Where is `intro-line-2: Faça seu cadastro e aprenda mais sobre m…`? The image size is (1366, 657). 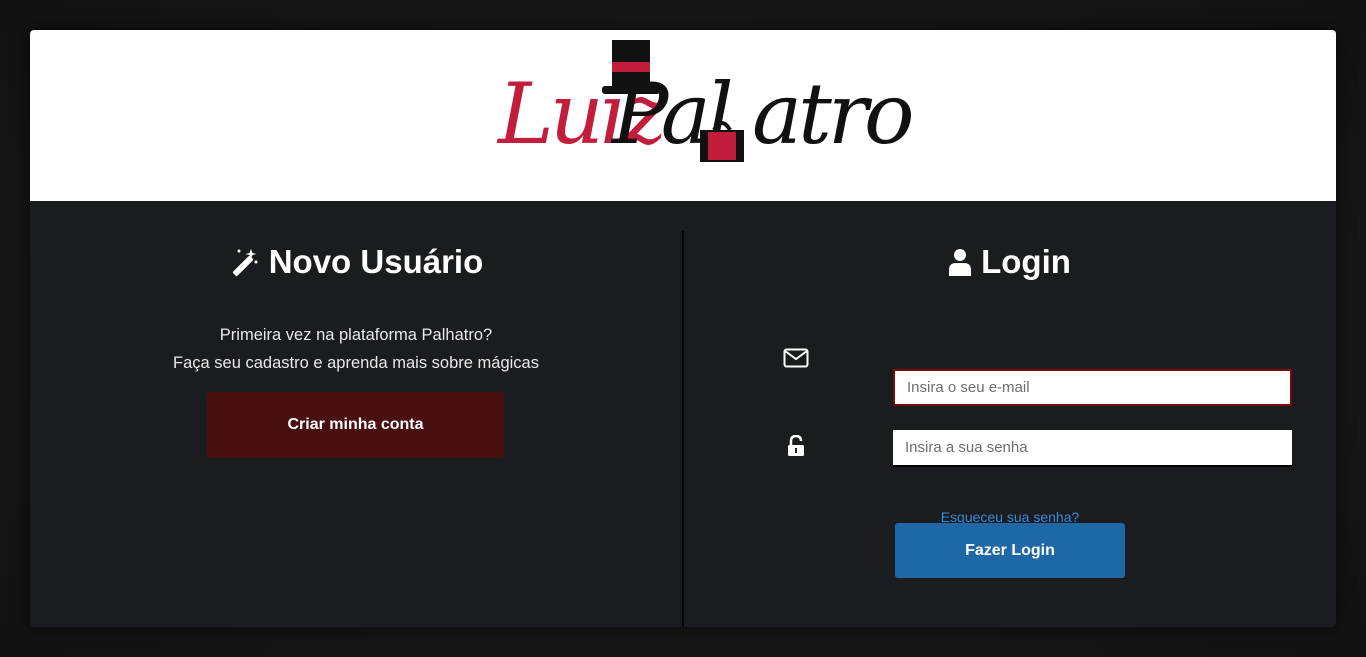
intro-line-2: Faça seu cadastro e aprenda mais sobre m… is located at coordinates (356, 363).